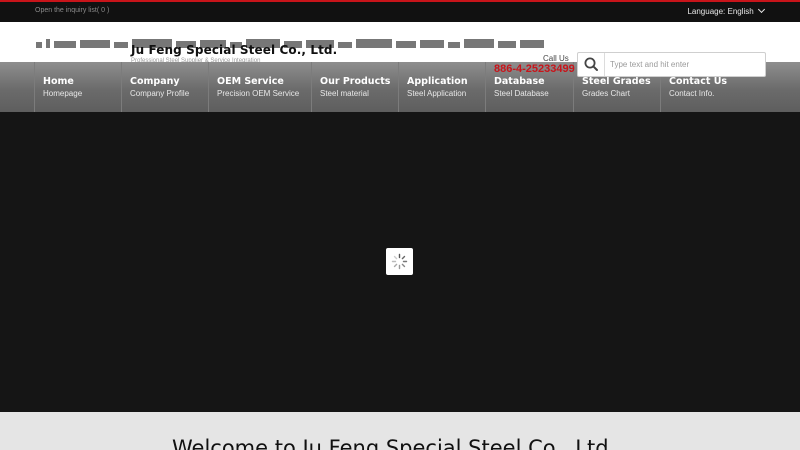 The width and height of the screenshot is (800, 450). I want to click on nav-item-title: Home, so click(58, 81).